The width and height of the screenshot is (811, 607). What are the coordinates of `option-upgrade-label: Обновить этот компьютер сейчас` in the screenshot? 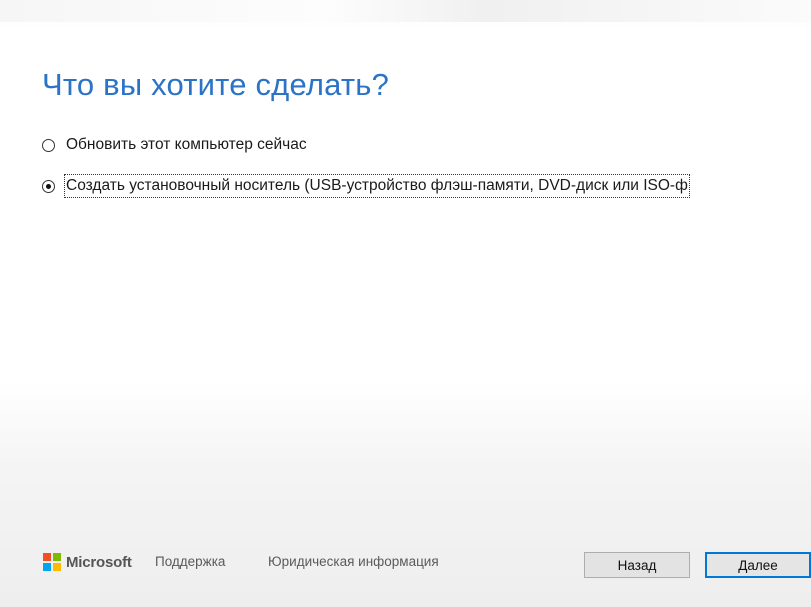 It's located at (186, 145).